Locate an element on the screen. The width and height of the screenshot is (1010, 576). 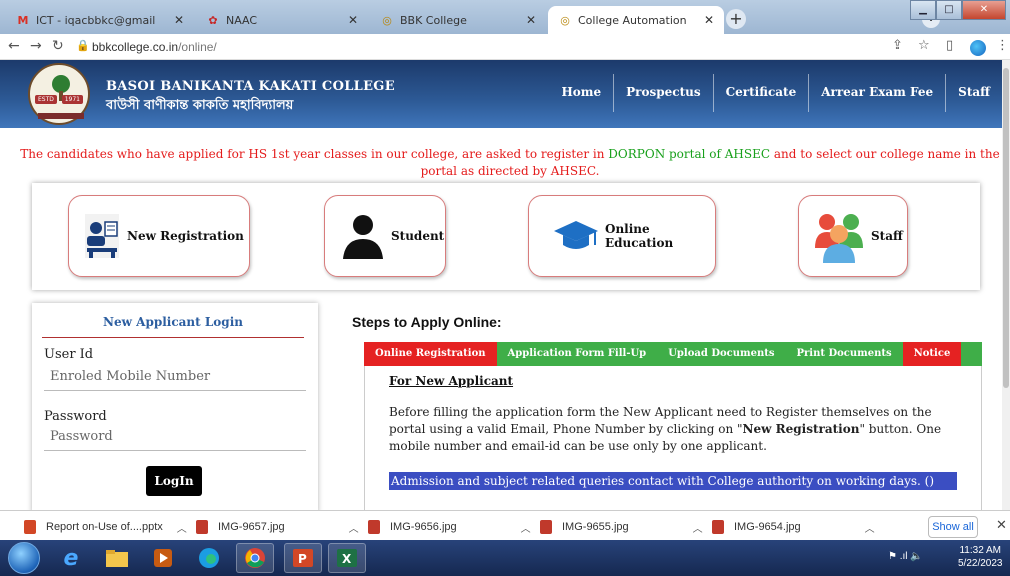
college-name-bengali: বাউসী বাণীকান্ত কাকতি মহাবিদ্যালয় is located at coordinates (200, 105).